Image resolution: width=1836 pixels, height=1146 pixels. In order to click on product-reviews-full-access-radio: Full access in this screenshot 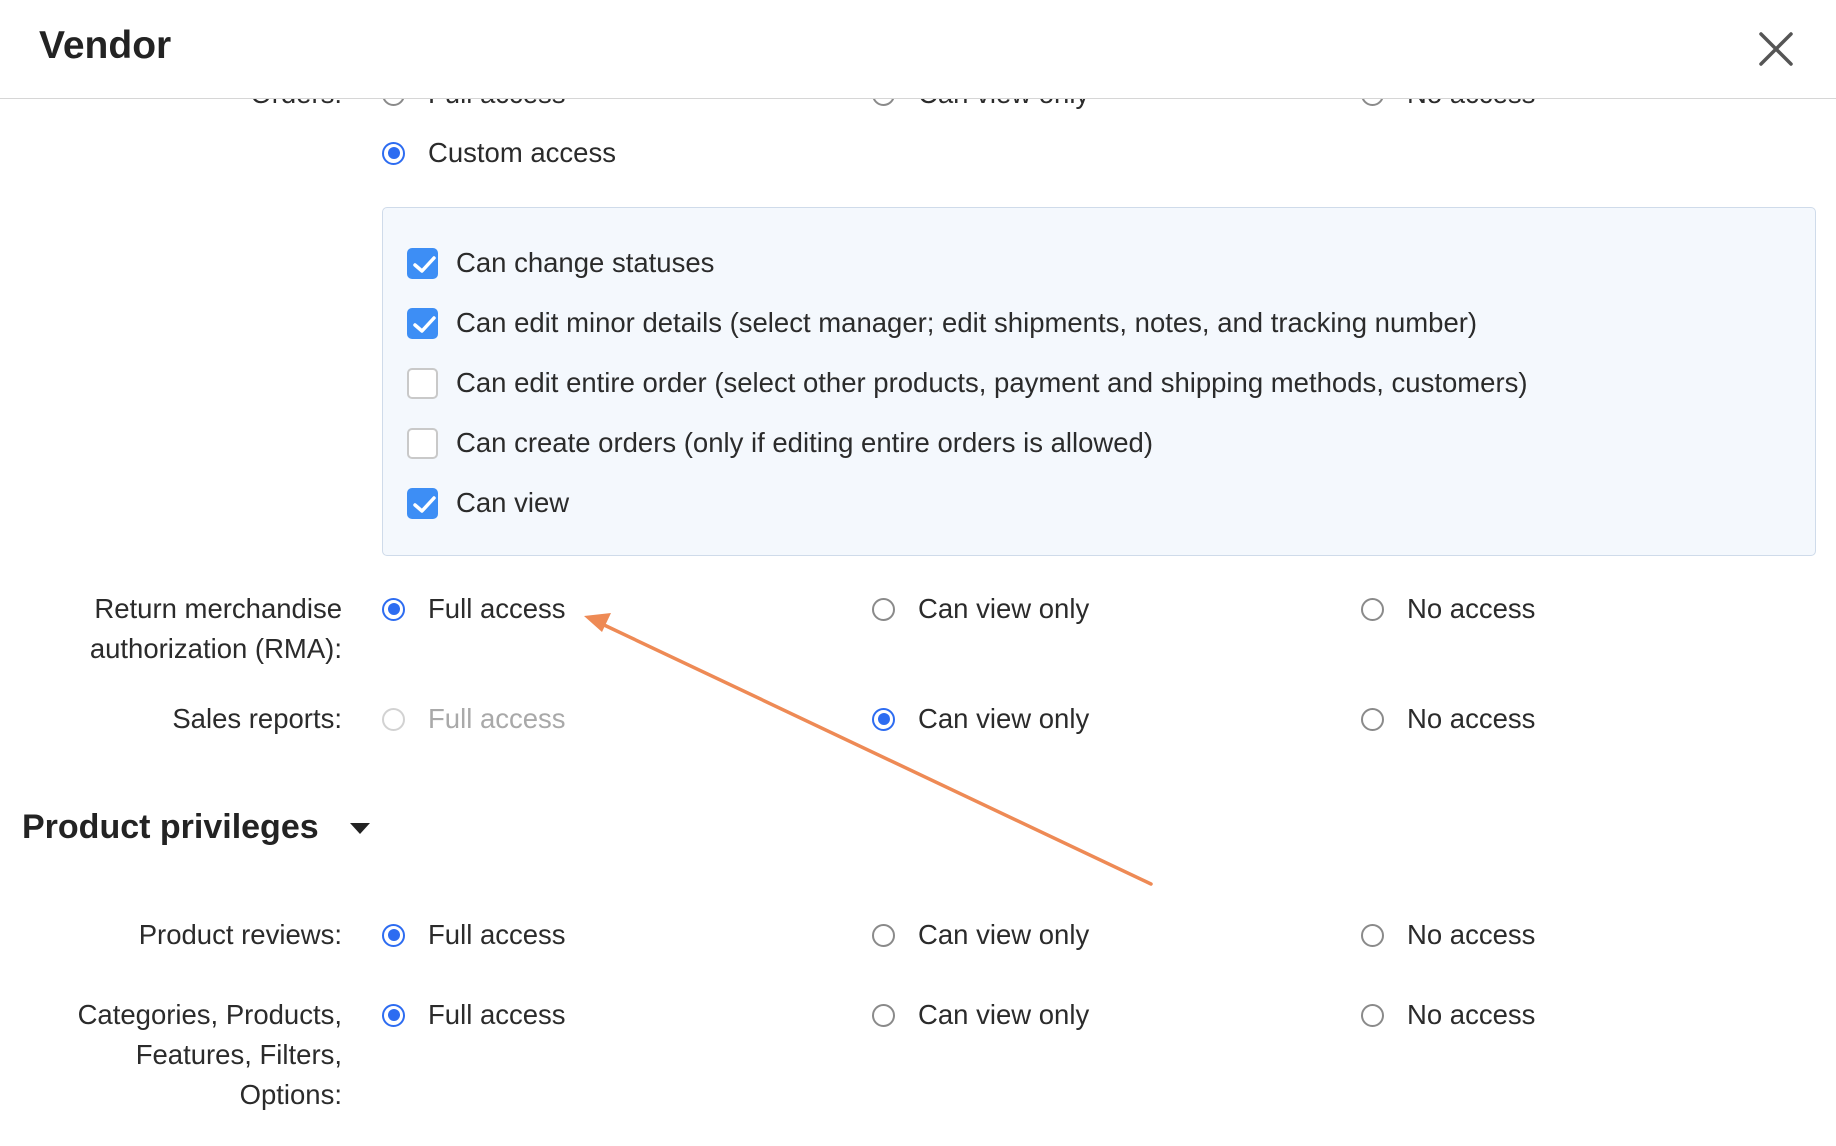, I will do `click(474, 935)`.